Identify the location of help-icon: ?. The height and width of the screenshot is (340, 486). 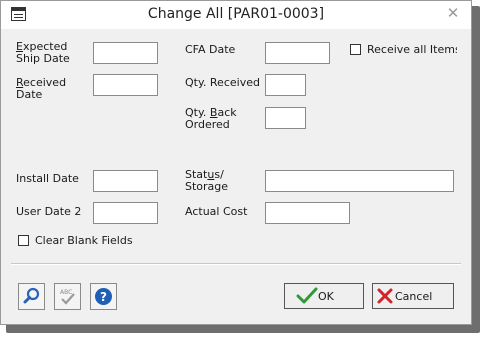
(103, 296).